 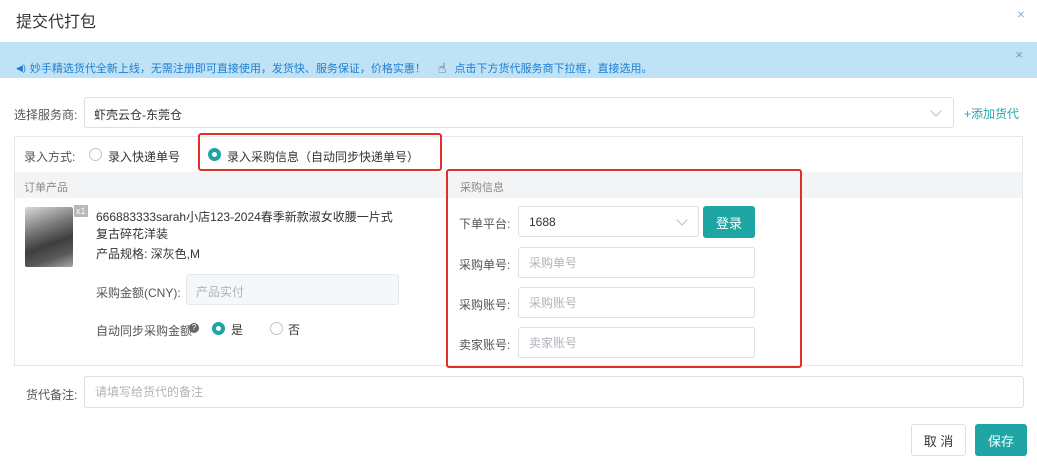 I want to click on purchase-account-label: 采购账号:, so click(x=485, y=305).